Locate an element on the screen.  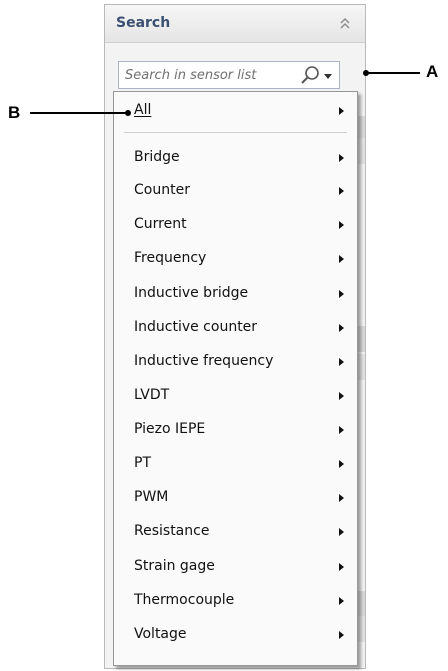
menu-item-label: PT is located at coordinates (142, 463).